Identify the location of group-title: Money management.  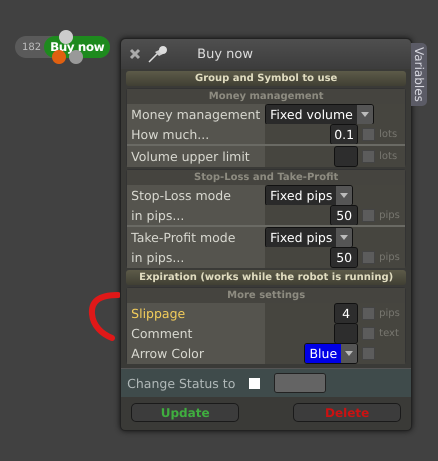
(266, 96).